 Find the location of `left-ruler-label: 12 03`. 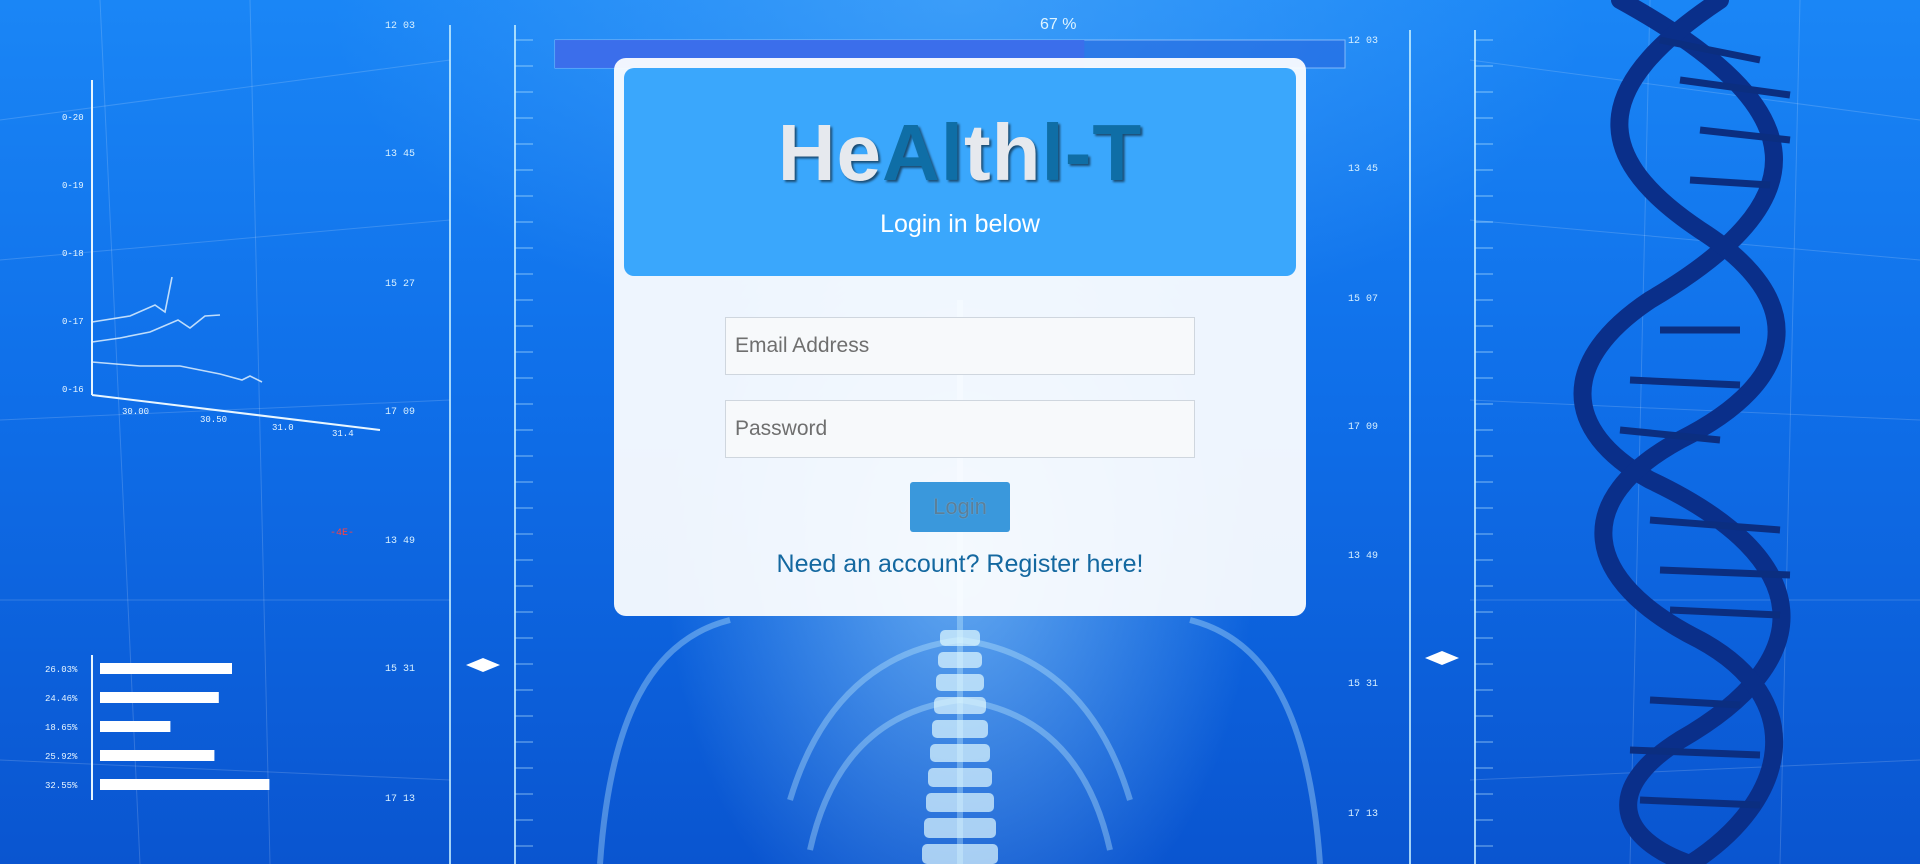

left-ruler-label: 12 03 is located at coordinates (400, 26).